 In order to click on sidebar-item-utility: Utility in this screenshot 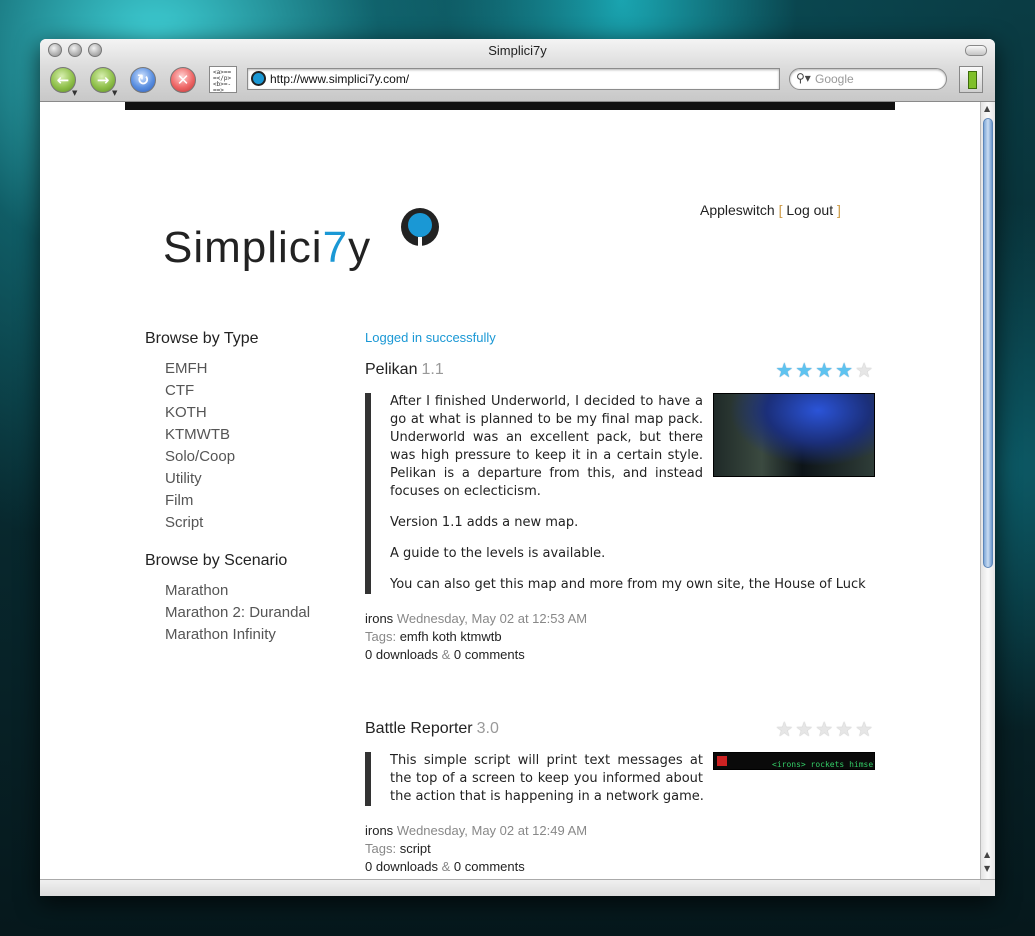, I will do `click(255, 479)`.